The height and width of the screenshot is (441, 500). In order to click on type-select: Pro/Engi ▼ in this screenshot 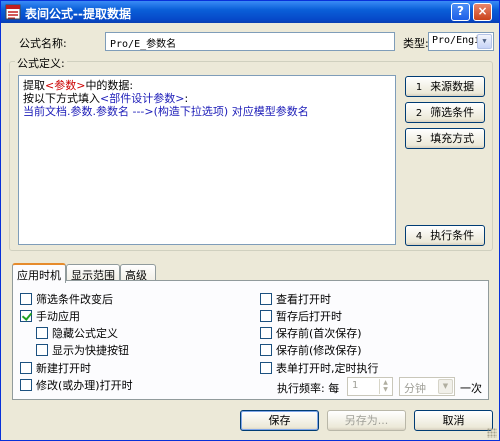, I will do `click(461, 41)`.